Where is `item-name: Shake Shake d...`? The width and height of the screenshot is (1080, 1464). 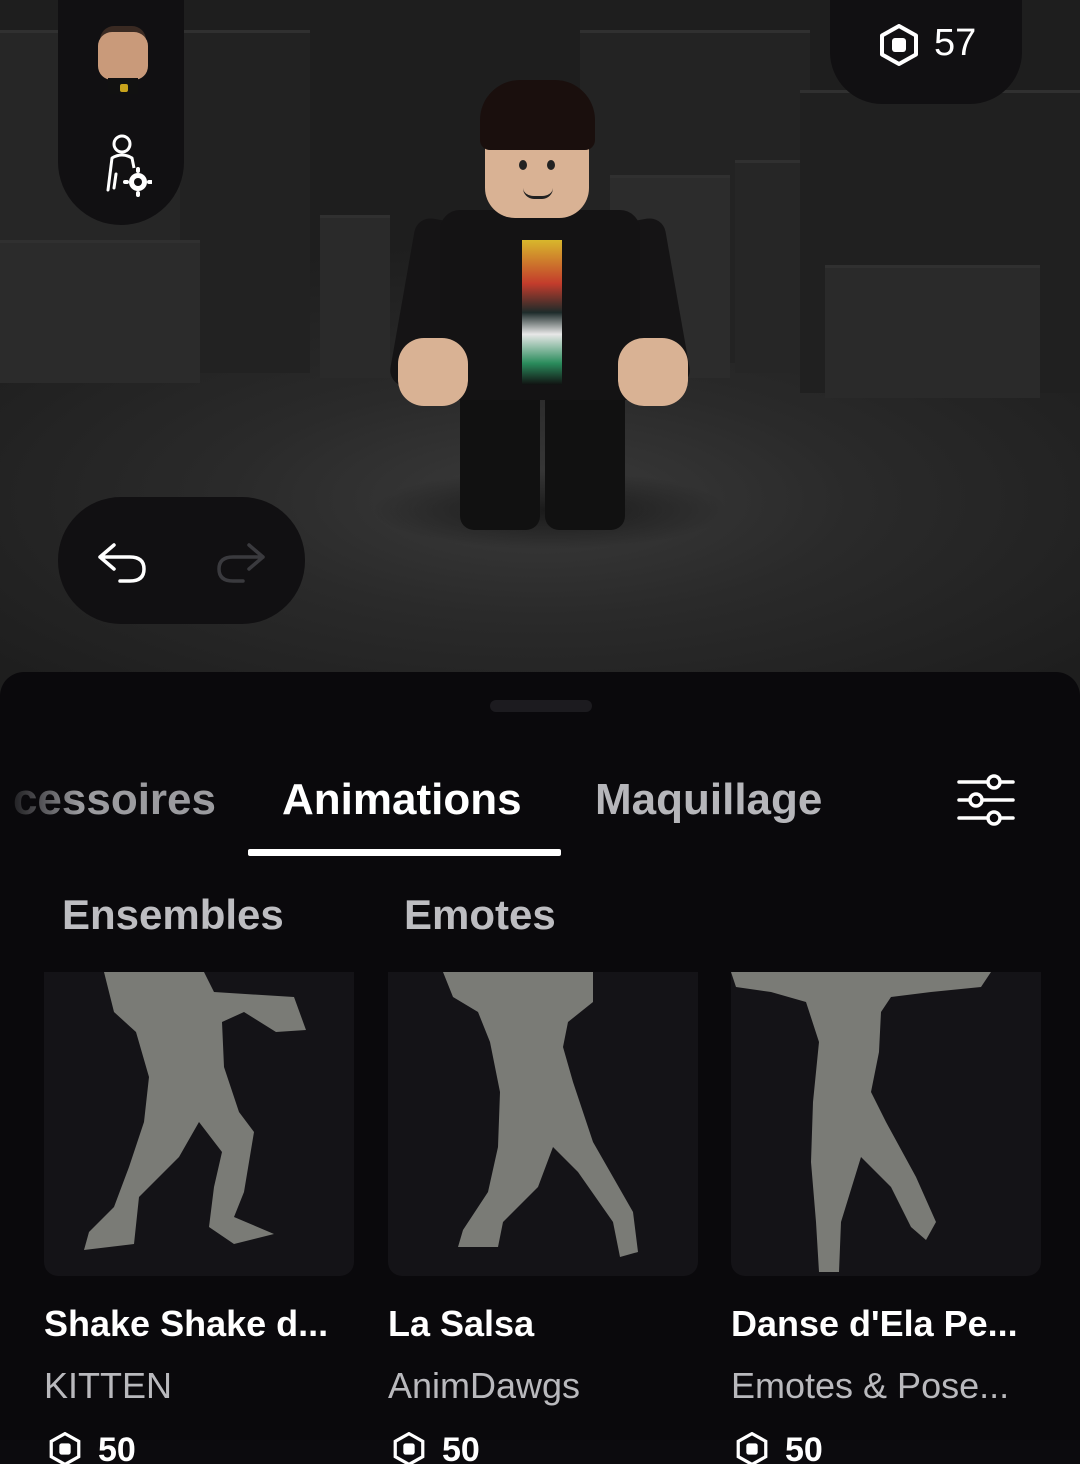 item-name: Shake Shake d... is located at coordinates (186, 1323).